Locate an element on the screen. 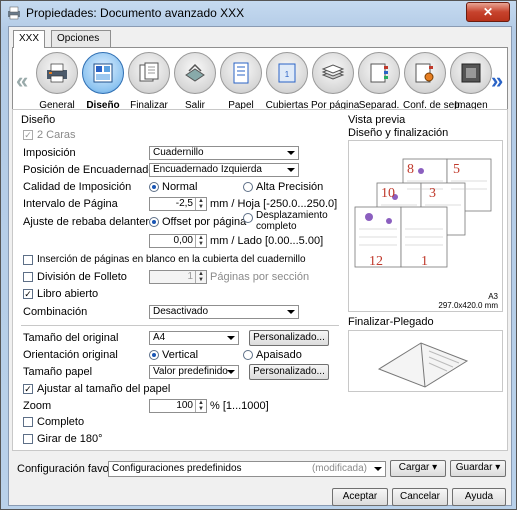 The width and height of the screenshot is (517, 510). preview-title: Vista previa is located at coordinates (377, 120).